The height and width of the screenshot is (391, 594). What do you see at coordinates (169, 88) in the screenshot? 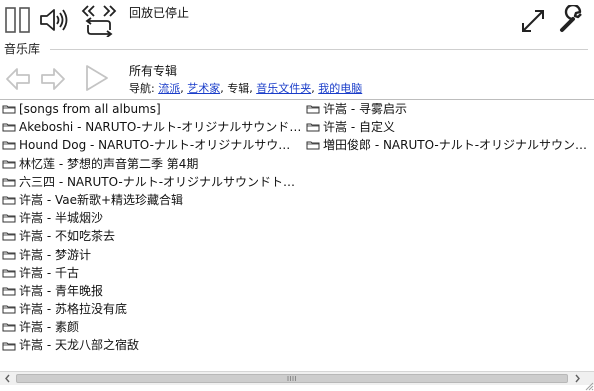
I see `breadcrumb-link-genre: 流派` at bounding box center [169, 88].